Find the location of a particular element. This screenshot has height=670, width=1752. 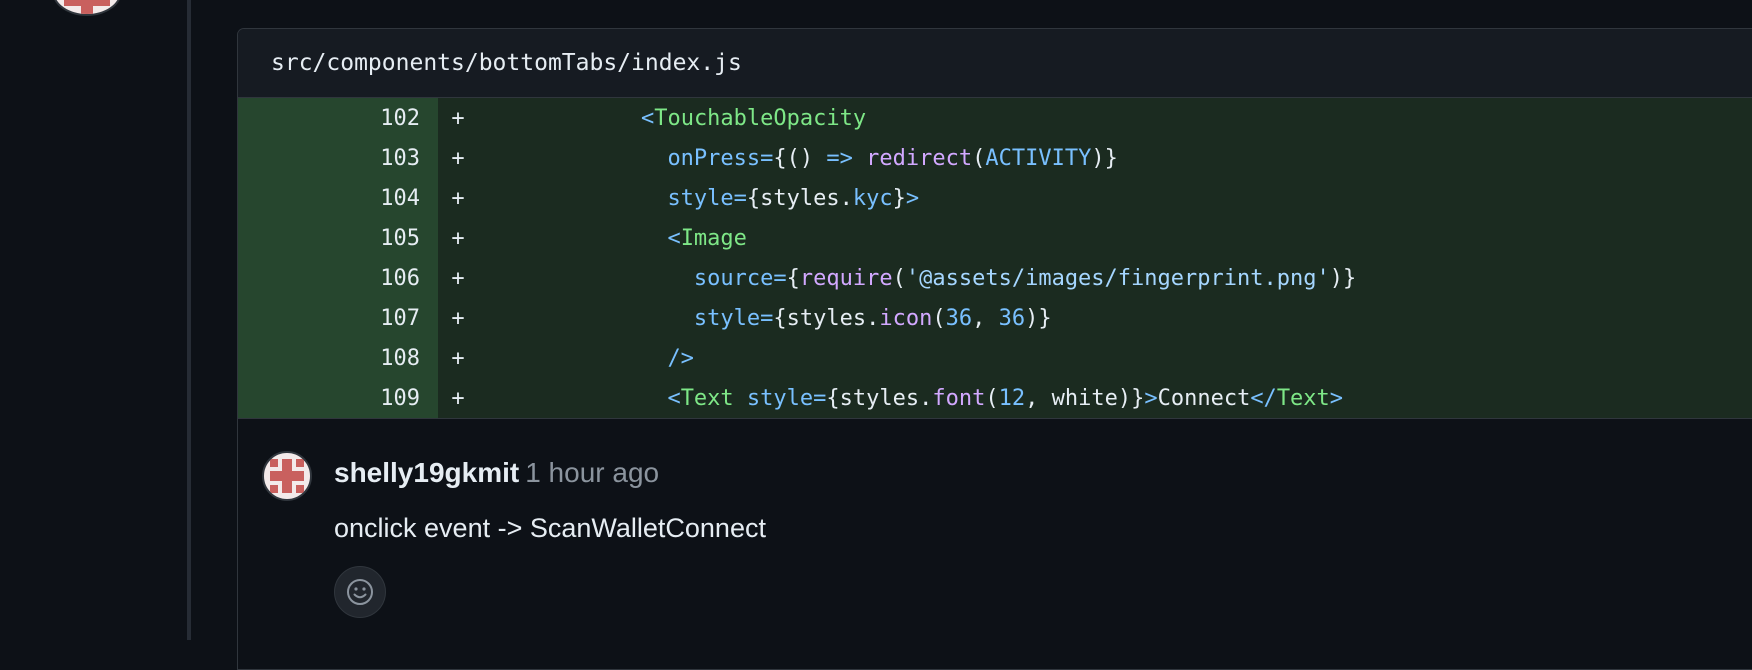

file-header: src/components/bottomTabs/index.js is located at coordinates (995, 63).